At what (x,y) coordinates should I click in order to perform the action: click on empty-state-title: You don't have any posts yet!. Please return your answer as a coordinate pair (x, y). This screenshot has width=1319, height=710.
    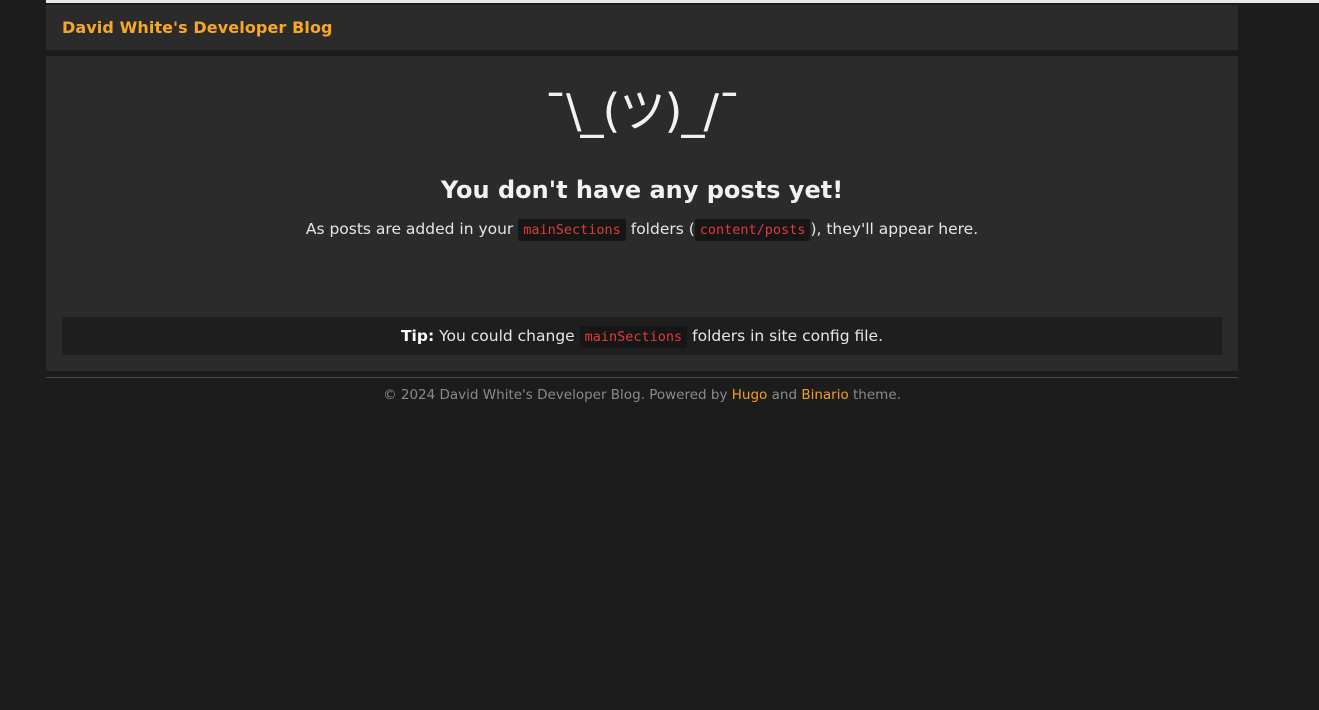
    Looking at the image, I should click on (642, 190).